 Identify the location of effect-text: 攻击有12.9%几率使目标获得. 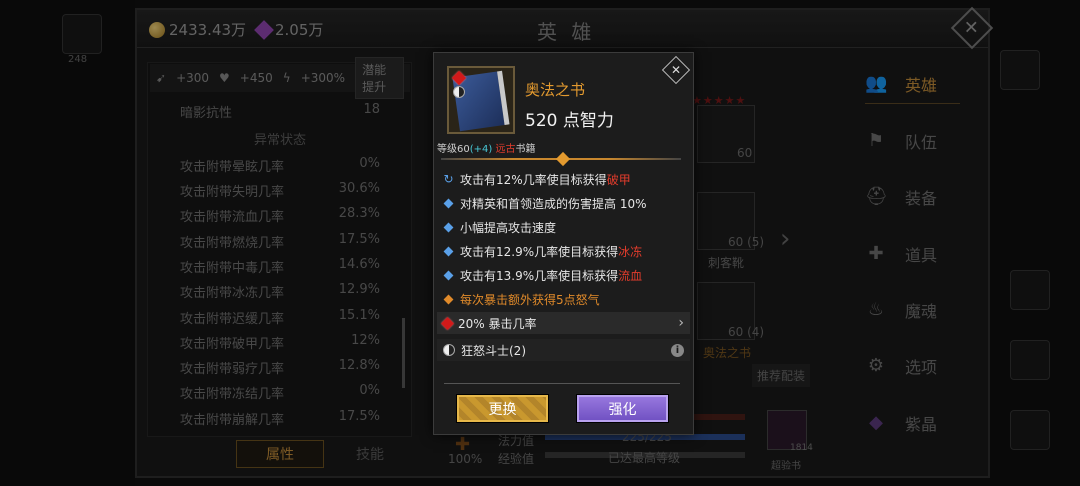
(539, 251).